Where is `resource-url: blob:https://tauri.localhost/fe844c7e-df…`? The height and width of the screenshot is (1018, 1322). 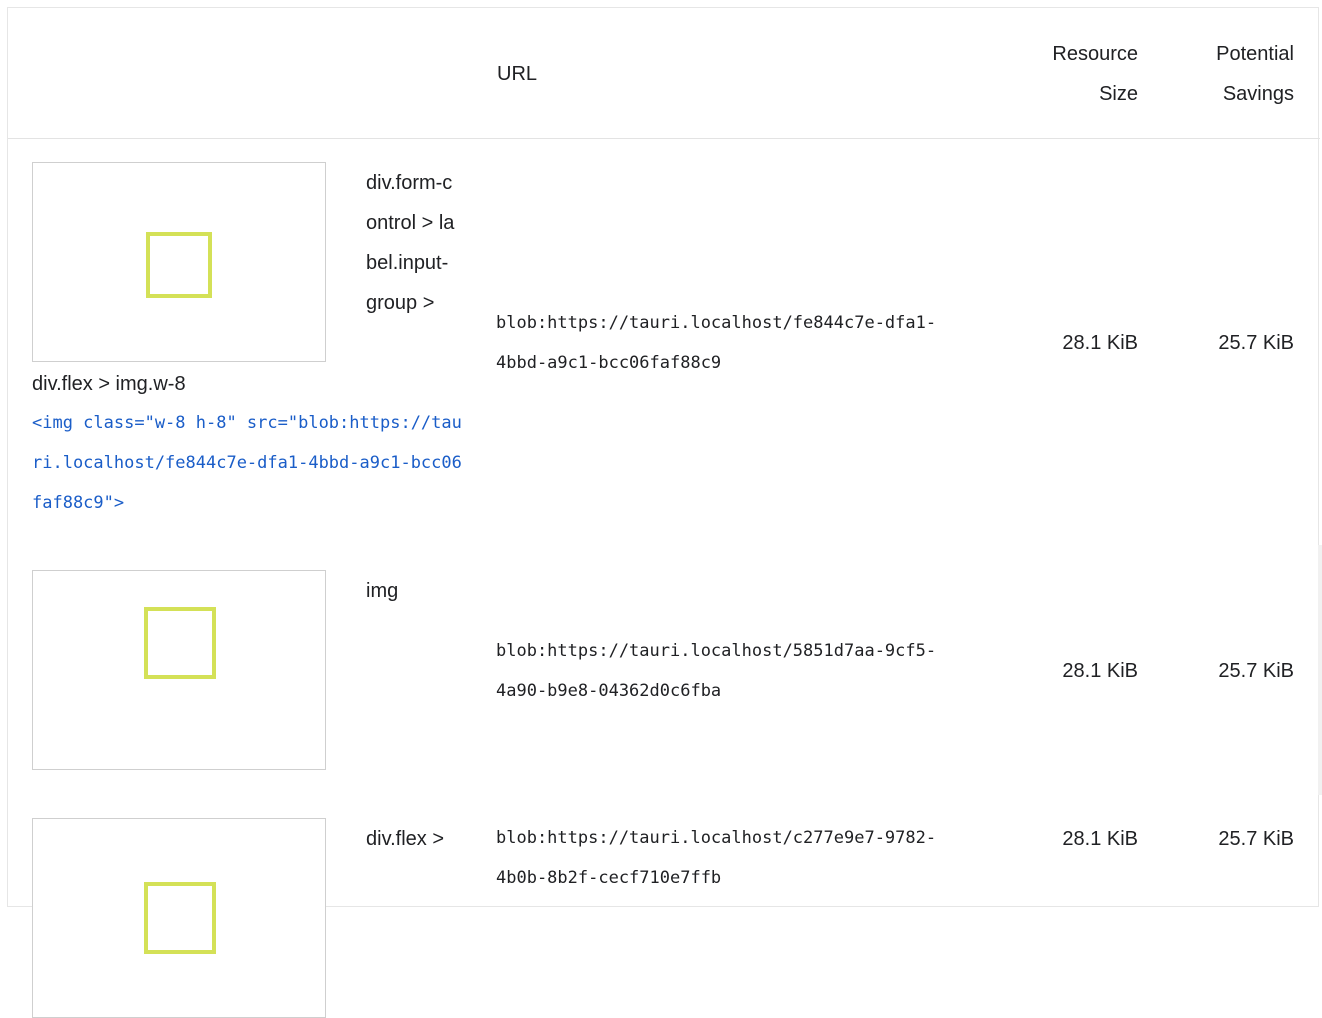 resource-url: blob:https://tauri.localhost/fe844c7e-df… is located at coordinates (741, 343).